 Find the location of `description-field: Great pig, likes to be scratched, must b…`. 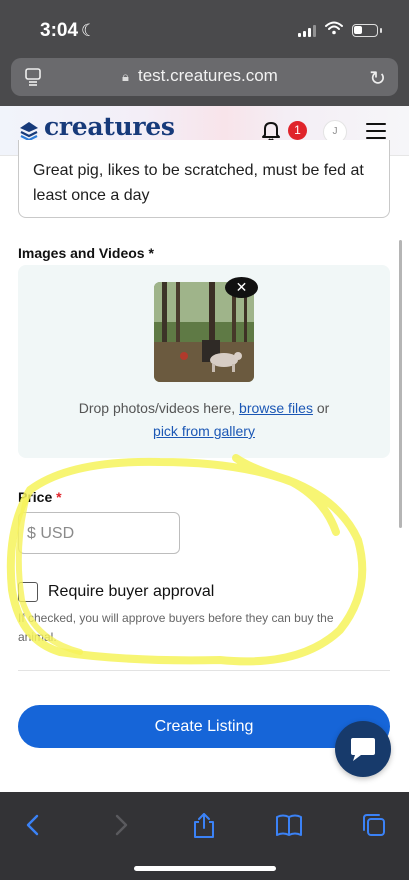

description-field: Great pig, likes to be scratched, must b… is located at coordinates (204, 179).